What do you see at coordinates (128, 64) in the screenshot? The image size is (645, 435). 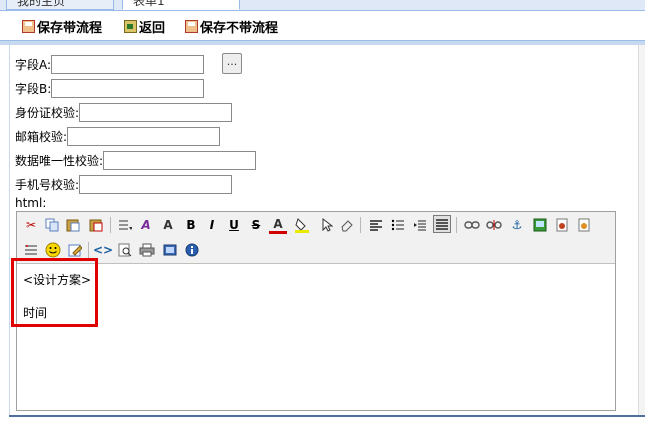 I see `field-a-input` at bounding box center [128, 64].